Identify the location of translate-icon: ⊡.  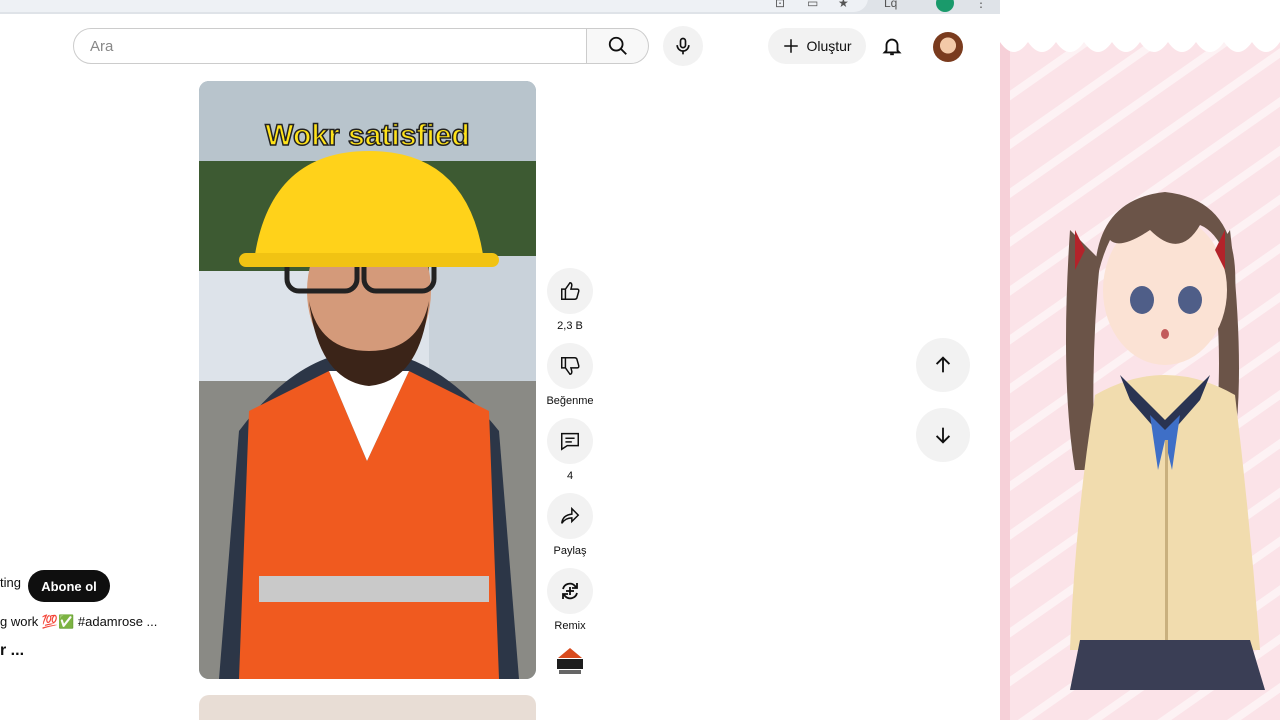
(780, 5).